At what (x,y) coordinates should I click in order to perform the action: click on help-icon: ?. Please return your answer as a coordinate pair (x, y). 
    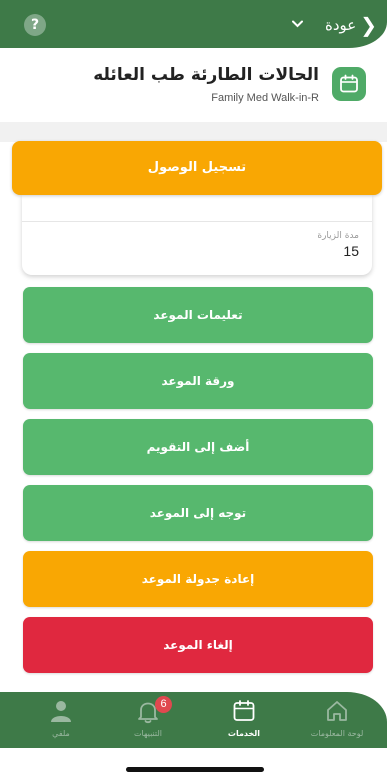
    Looking at the image, I should click on (35, 25).